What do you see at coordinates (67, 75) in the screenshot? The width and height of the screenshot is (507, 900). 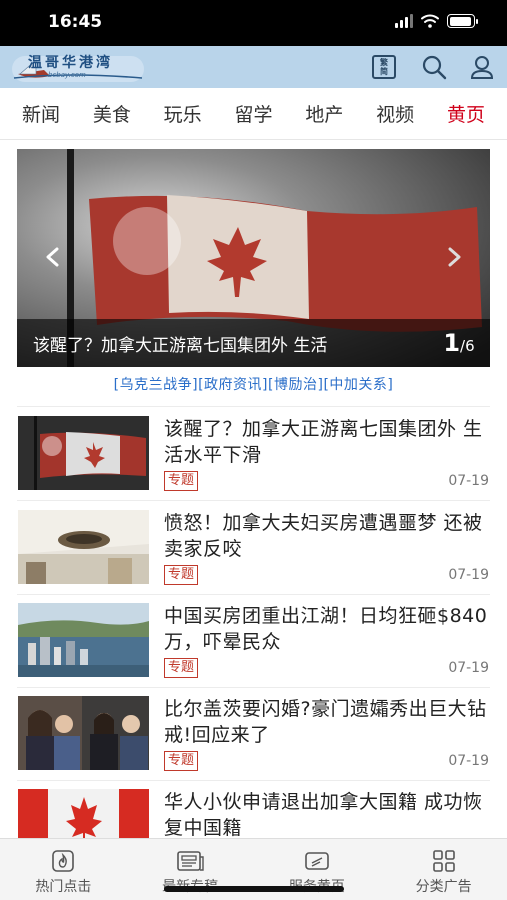 I see `logo-subtitle: bcbay.com` at bounding box center [67, 75].